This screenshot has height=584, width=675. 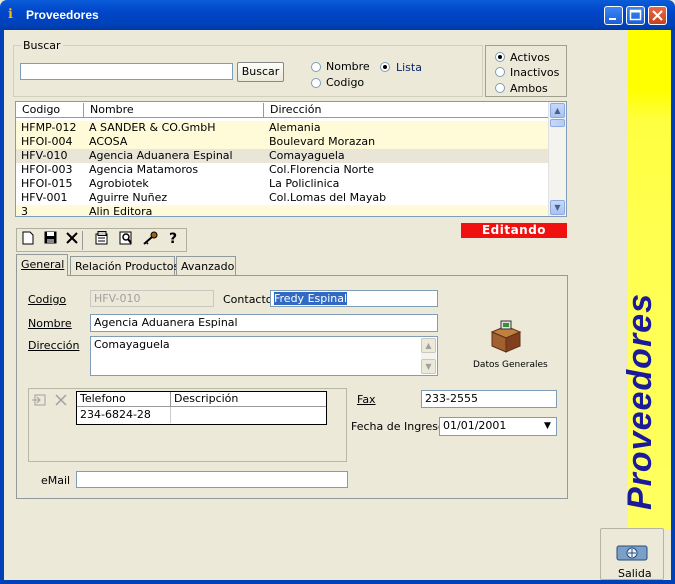 I want to click on search-by-code-radio, so click(x=316, y=83).